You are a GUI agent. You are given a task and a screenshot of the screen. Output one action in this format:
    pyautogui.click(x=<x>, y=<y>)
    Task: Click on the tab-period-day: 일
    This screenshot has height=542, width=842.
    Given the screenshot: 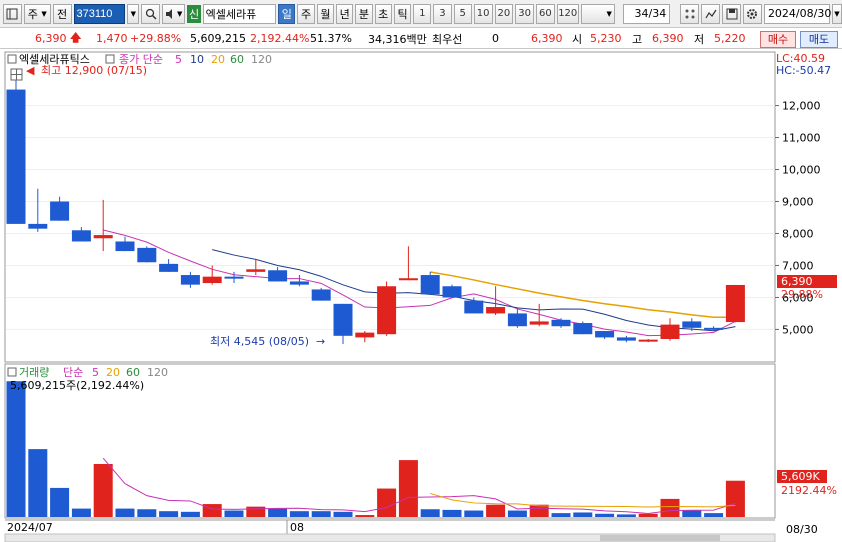 What is the action you would take?
    pyautogui.click(x=287, y=13)
    